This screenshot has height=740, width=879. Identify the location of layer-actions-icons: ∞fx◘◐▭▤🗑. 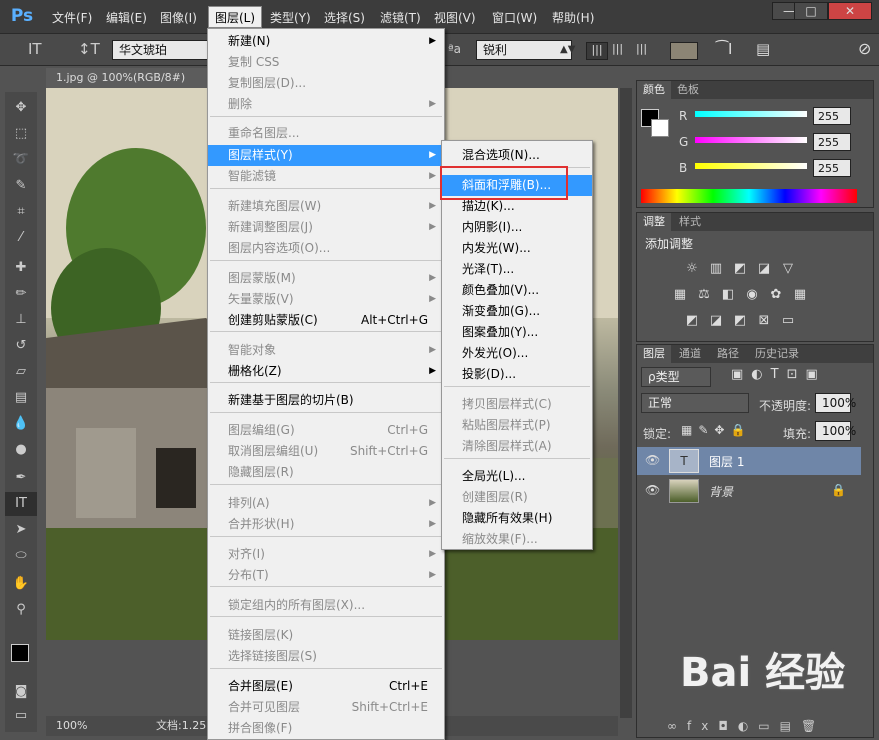
(746, 726).